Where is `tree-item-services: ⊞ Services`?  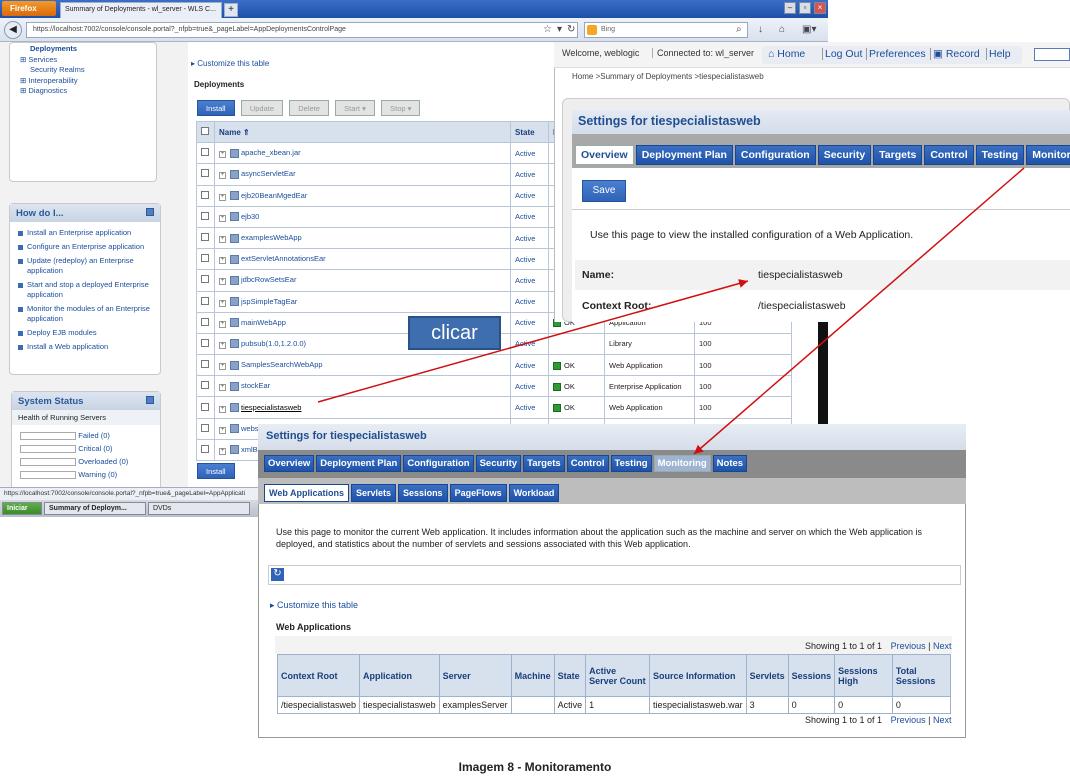
tree-item-services: ⊞ Services is located at coordinates (52, 60).